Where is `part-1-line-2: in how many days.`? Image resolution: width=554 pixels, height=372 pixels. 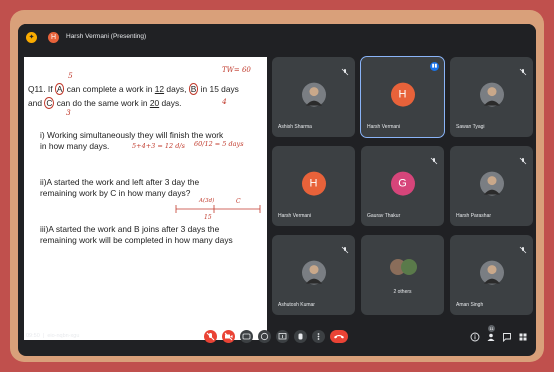
part-1-line-2: in how many days. is located at coordinates (75, 146).